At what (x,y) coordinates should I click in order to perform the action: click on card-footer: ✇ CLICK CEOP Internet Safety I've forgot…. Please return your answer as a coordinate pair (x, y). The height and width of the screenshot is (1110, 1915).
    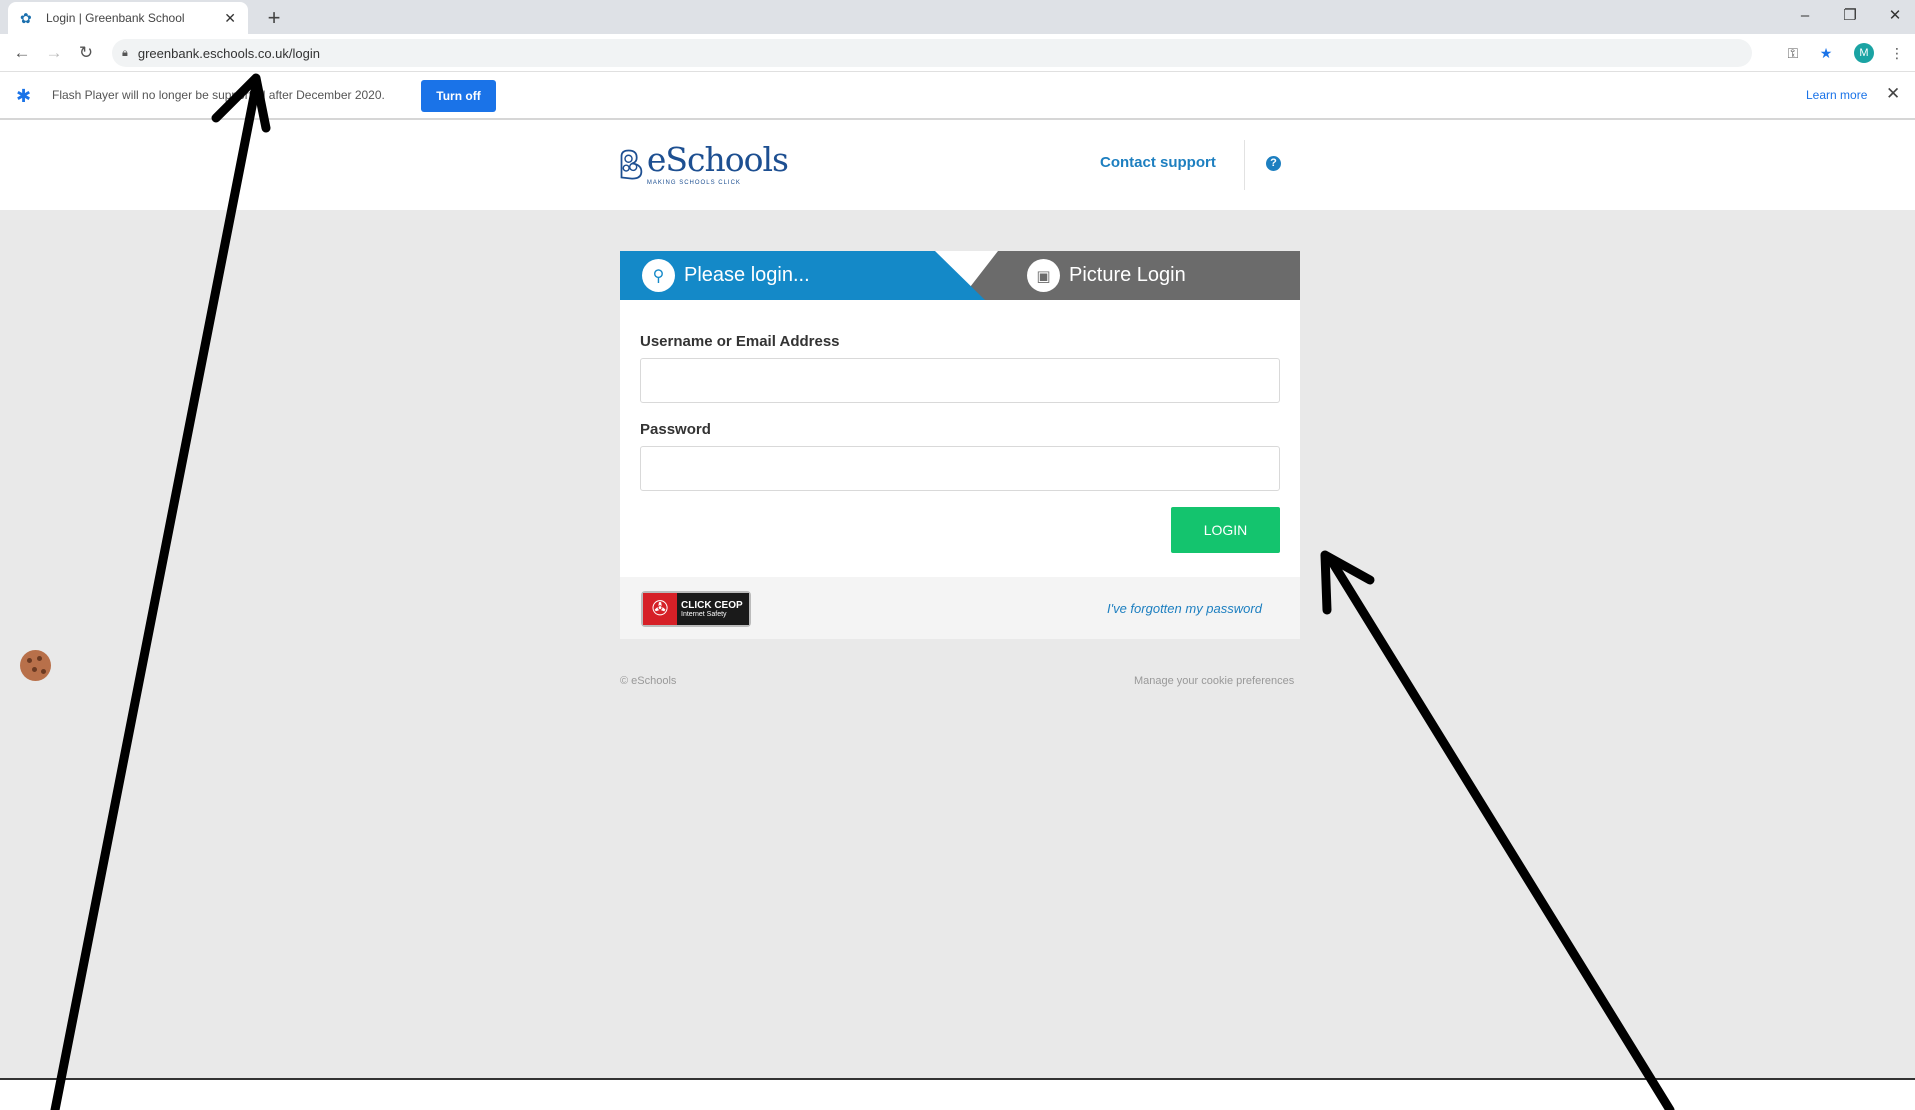
    Looking at the image, I should click on (960, 608).